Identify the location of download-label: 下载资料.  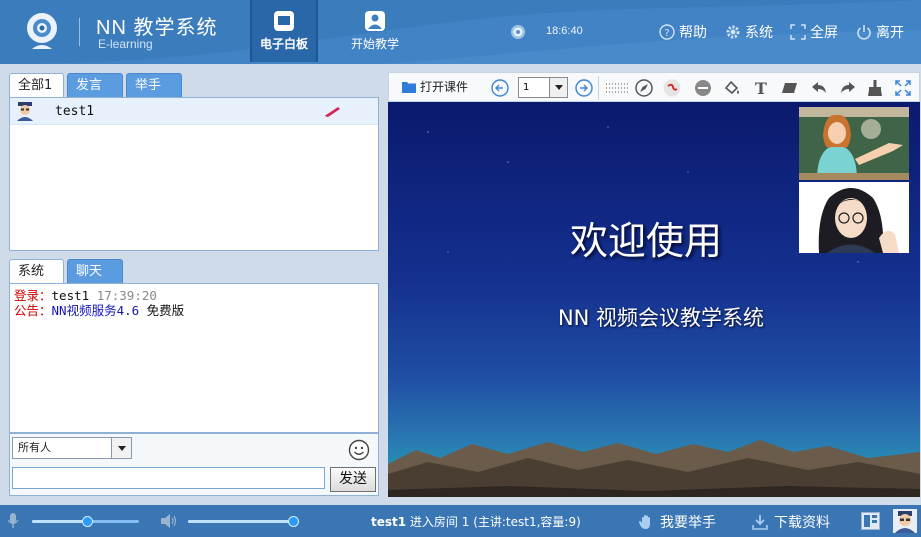
(802, 523).